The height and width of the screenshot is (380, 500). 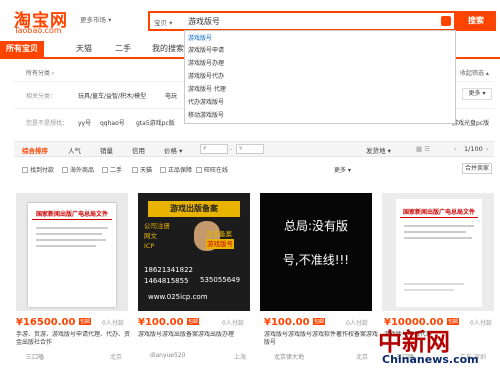 What do you see at coordinates (316, 226) in the screenshot?
I see `slogan-line: 总局:没有版` at bounding box center [316, 226].